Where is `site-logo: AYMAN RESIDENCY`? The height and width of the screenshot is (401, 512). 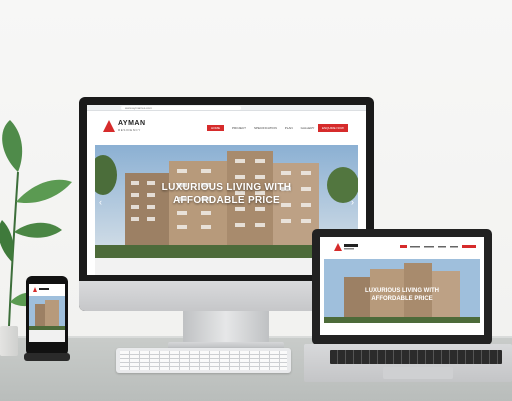 site-logo: AYMAN RESIDENCY is located at coordinates (130, 128).